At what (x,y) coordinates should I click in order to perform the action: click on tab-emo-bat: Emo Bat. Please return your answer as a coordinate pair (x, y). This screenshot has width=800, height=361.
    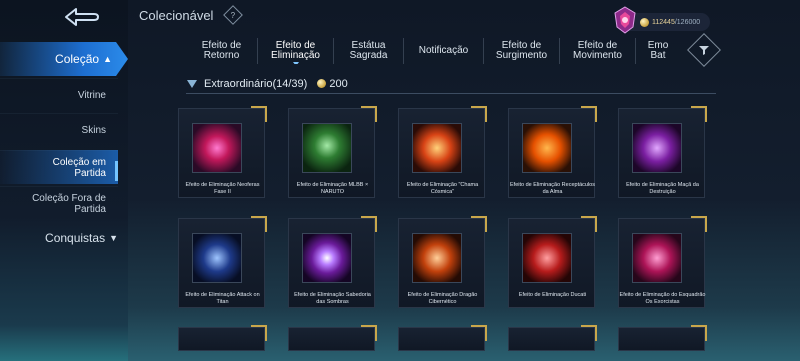
    Looking at the image, I should click on (658, 51).